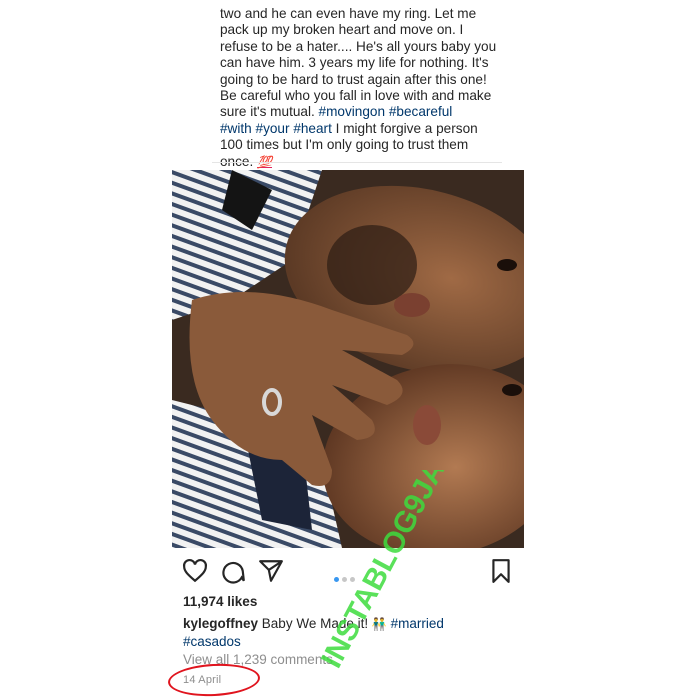 The height and width of the screenshot is (698, 696). I want to click on hashtag-link: #movingon, so click(352, 111).